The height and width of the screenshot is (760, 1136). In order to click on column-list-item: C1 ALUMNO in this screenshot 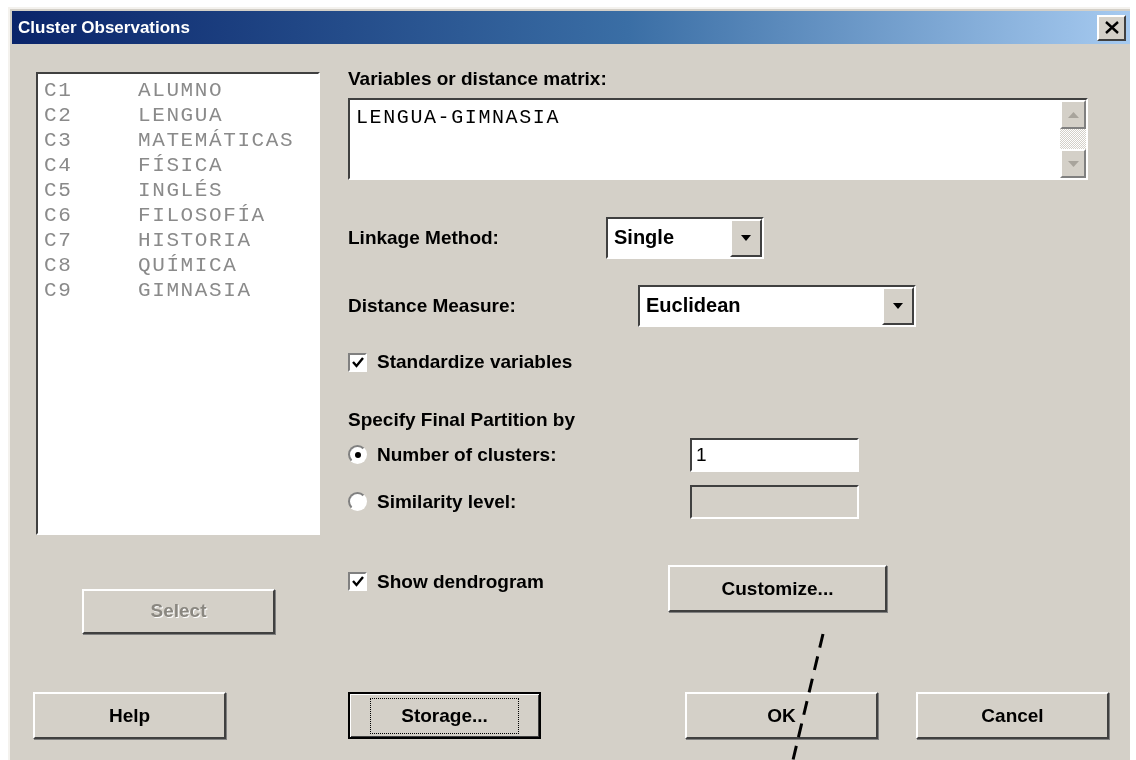, I will do `click(178, 90)`.